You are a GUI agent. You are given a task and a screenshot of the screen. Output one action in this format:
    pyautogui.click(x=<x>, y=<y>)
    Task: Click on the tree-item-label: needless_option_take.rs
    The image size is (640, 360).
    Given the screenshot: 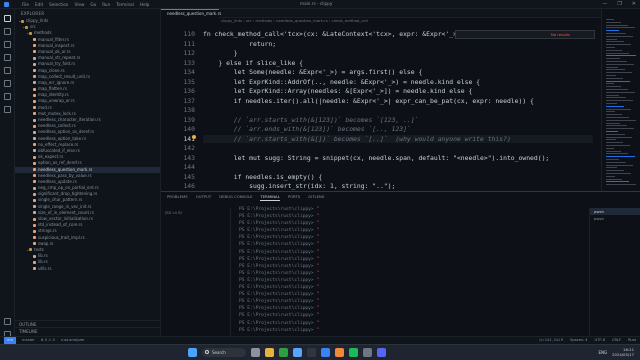 What is the action you would take?
    pyautogui.click(x=62, y=138)
    